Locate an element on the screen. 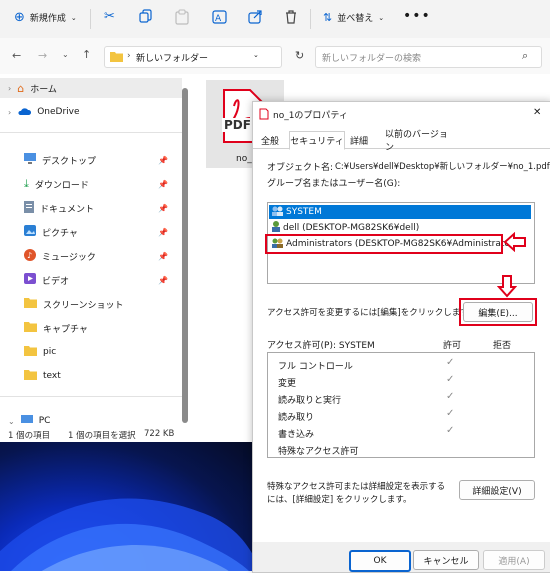  command-bar: ⊕ 新規作成 ⌄ ✂ A ⇅ 並べ替え ⌄ ••• is located at coordinates (275, 19).